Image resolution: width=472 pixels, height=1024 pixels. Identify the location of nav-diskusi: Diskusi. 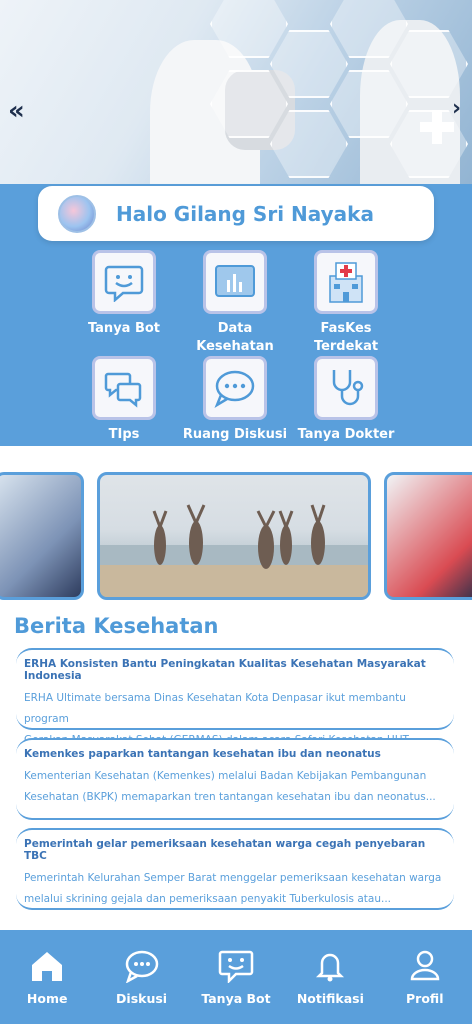
(142, 977).